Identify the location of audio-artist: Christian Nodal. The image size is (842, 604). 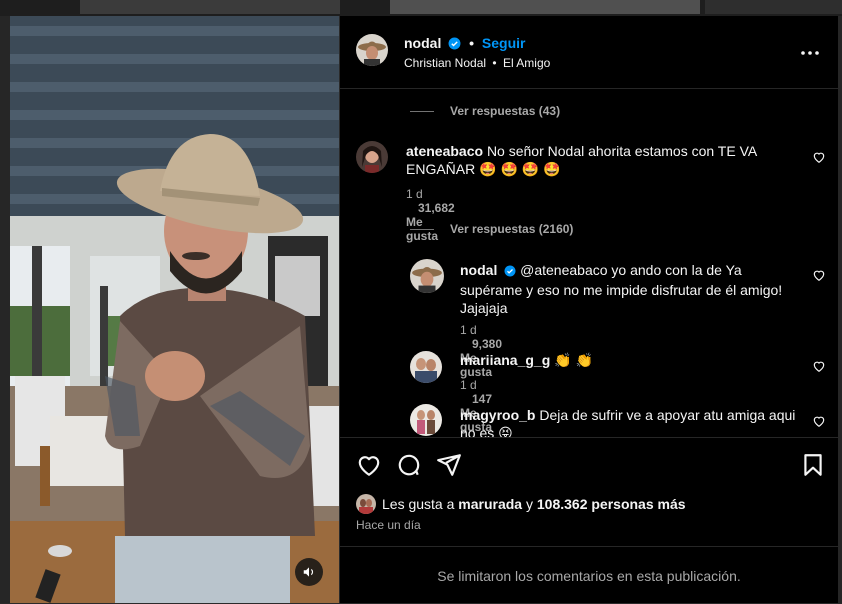
(445, 63).